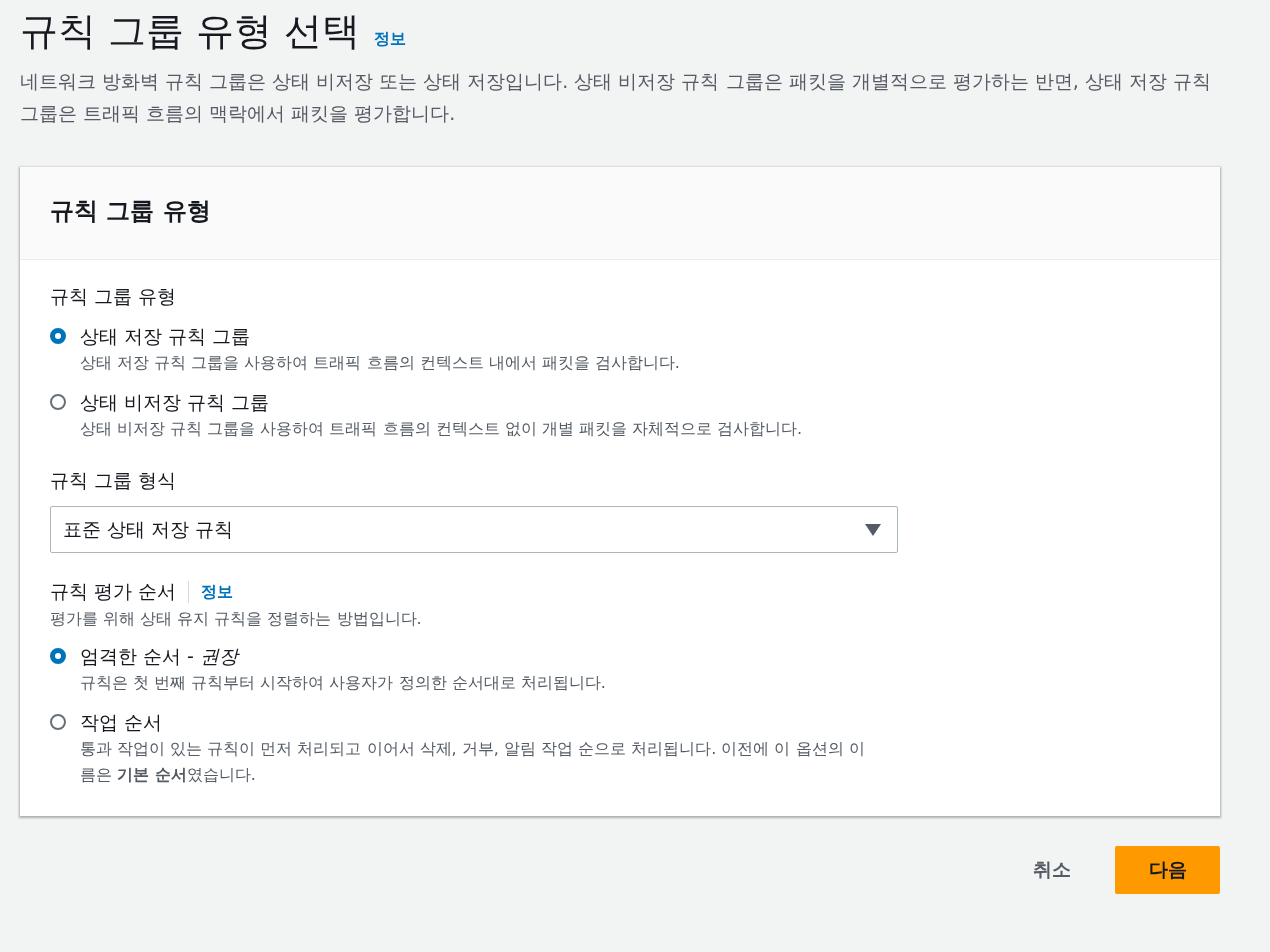 This screenshot has width=1270, height=952. Describe the element at coordinates (190, 31) in the screenshot. I see `page-title: 규칙 그룹 유형 선택` at that location.